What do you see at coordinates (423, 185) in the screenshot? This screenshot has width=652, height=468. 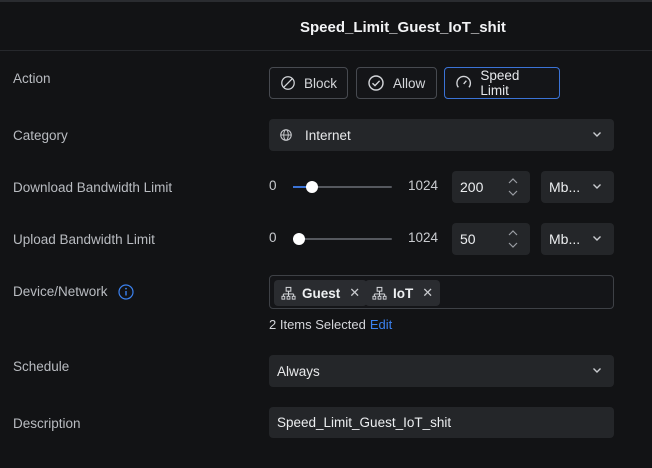 I see `download-max: 1024` at bounding box center [423, 185].